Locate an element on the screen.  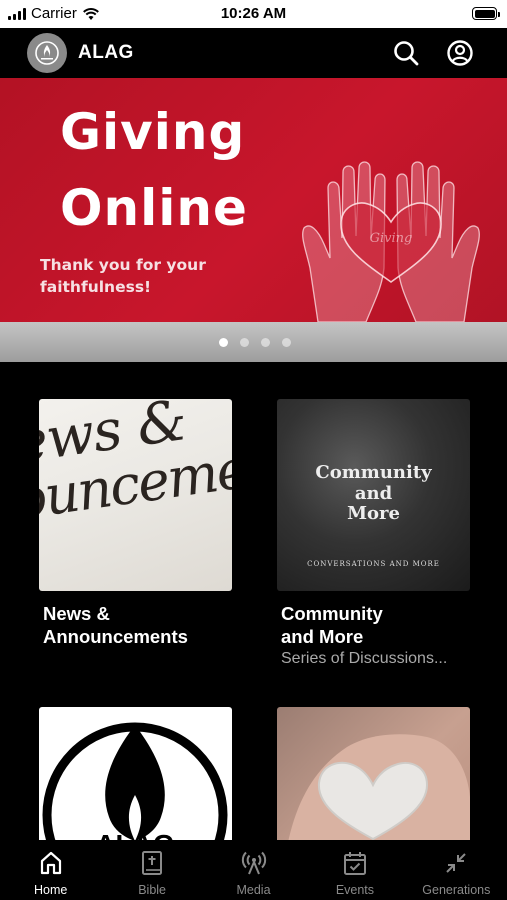
calendar-check-icon is located at coordinates (354, 863).